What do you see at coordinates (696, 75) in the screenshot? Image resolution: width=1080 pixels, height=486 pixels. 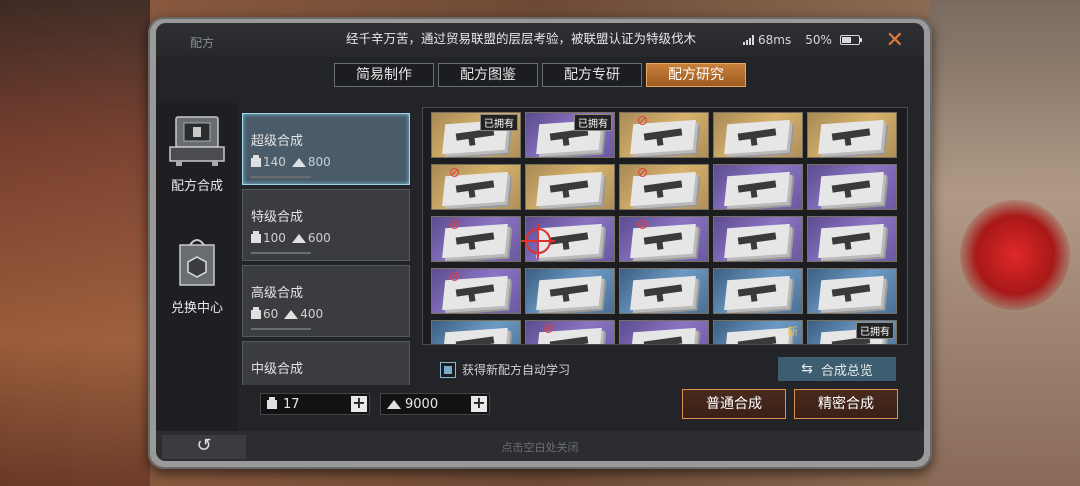 I see `tab-recipe-research: 配方研究` at bounding box center [696, 75].